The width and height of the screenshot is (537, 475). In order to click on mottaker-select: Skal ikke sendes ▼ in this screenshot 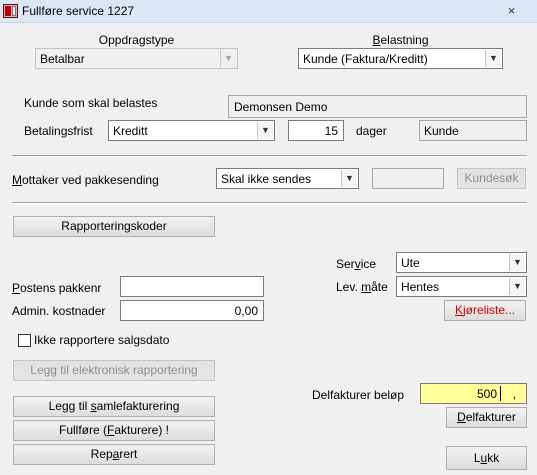, I will do `click(287, 178)`.